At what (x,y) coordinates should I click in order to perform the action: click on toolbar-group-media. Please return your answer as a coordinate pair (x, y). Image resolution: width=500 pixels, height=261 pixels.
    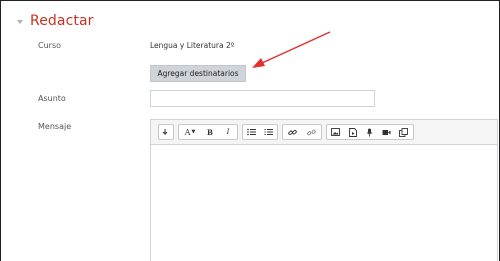
    Looking at the image, I should click on (370, 132).